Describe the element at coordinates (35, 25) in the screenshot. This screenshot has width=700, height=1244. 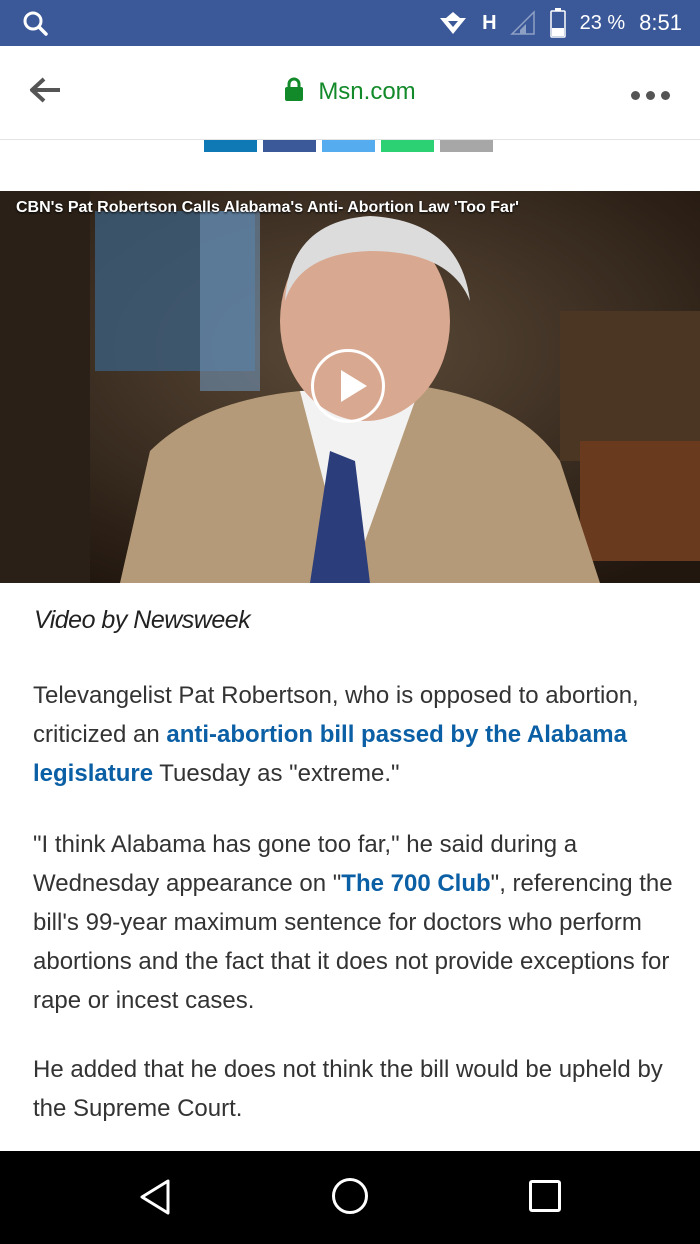
I see `search-icon` at that location.